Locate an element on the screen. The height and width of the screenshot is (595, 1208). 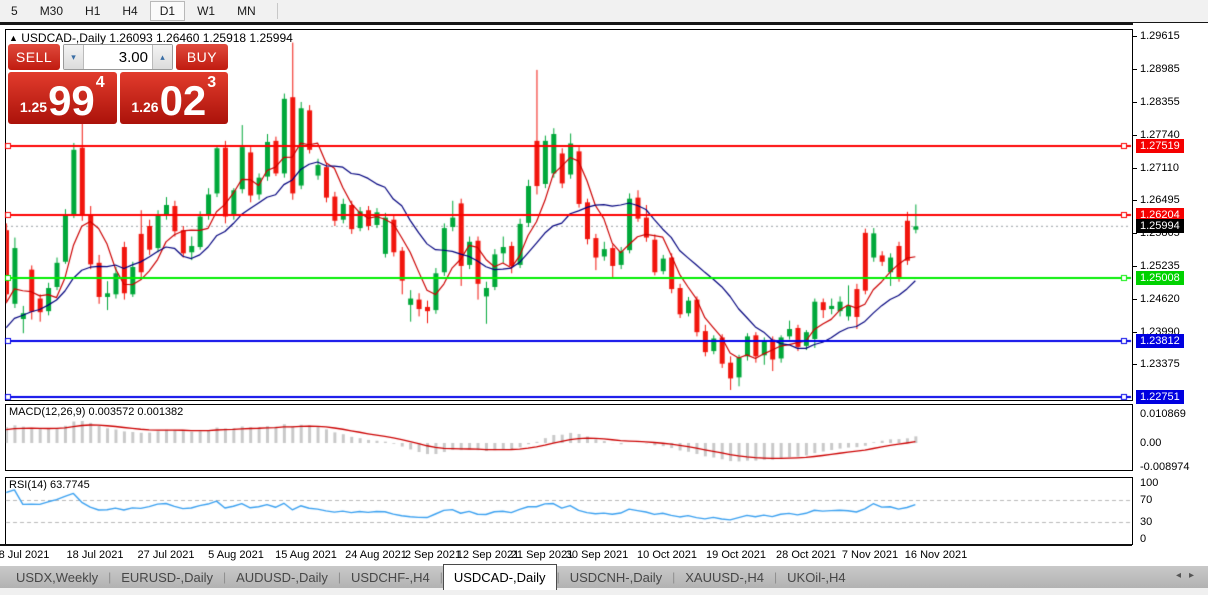
date-axis-label: 8 Jul 2021 is located at coordinates (25, 555).